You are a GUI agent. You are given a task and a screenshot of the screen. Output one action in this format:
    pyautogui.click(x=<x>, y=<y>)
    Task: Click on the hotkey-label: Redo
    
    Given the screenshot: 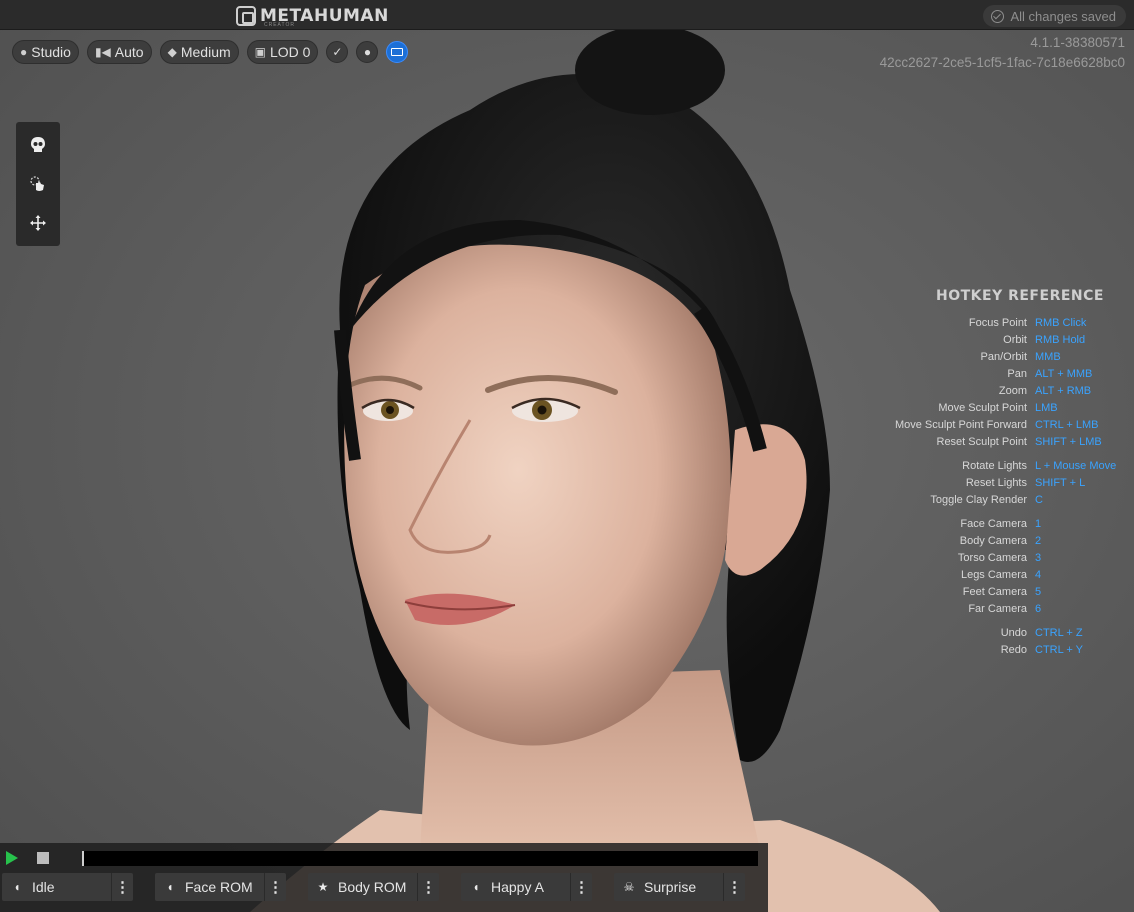 What is the action you would take?
    pyautogui.click(x=1013, y=649)
    